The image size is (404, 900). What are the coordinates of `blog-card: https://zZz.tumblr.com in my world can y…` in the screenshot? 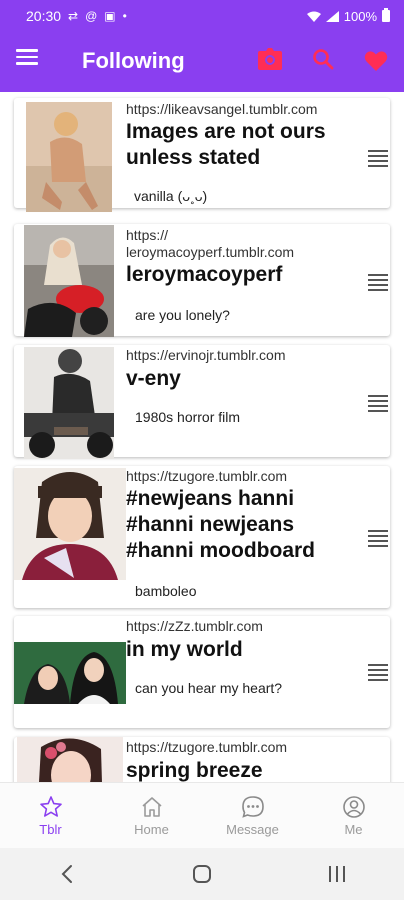 It's located at (202, 672).